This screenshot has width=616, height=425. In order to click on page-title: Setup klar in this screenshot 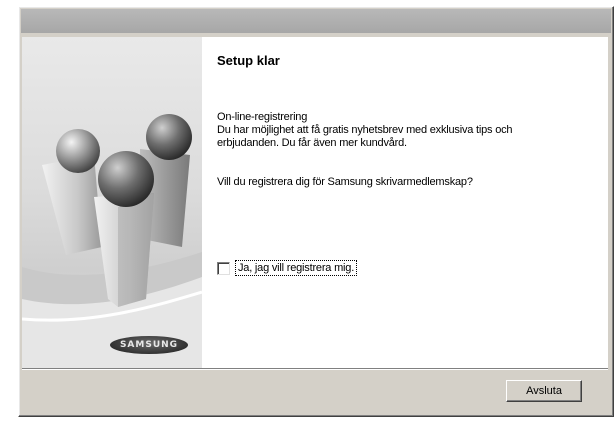, I will do `click(248, 60)`.